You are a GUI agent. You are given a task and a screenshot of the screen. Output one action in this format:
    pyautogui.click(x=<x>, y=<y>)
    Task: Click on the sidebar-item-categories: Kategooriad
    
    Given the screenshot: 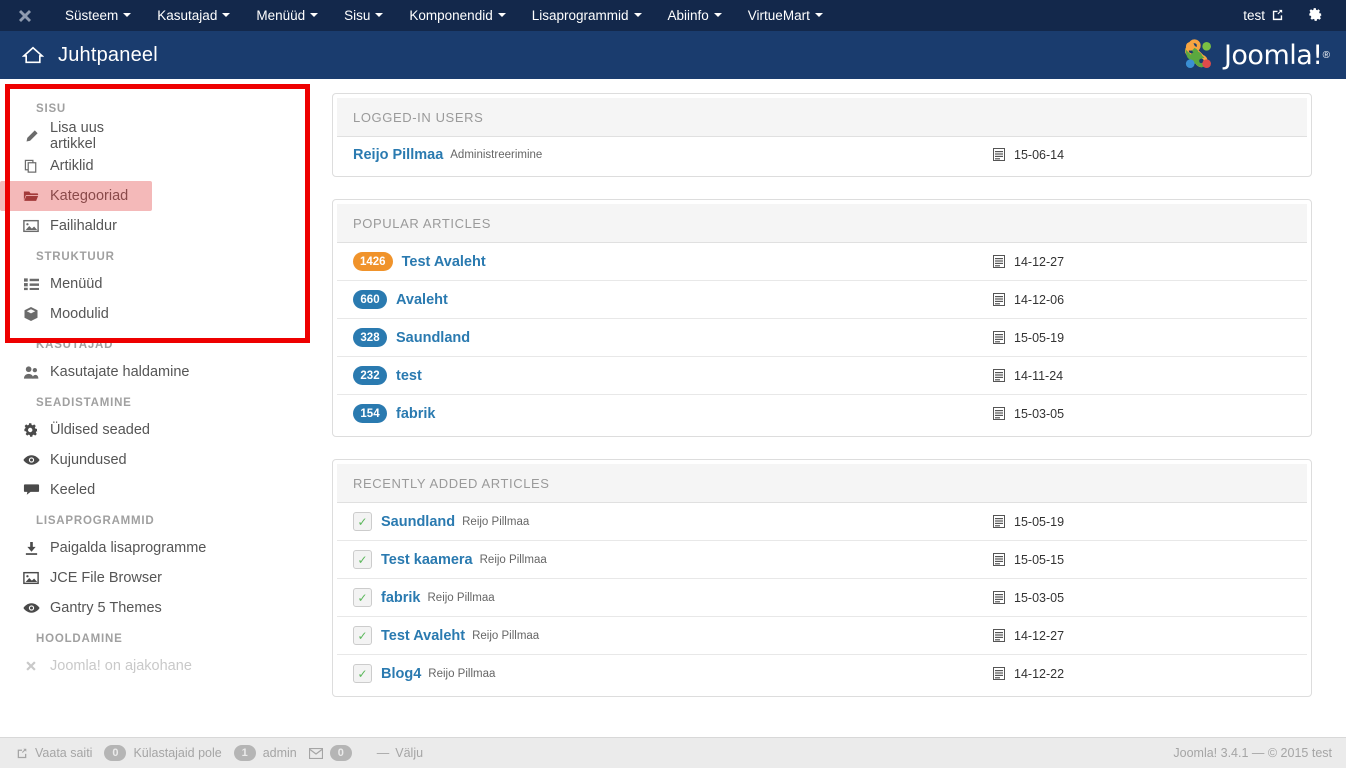 What is the action you would take?
    pyautogui.click(x=76, y=196)
    